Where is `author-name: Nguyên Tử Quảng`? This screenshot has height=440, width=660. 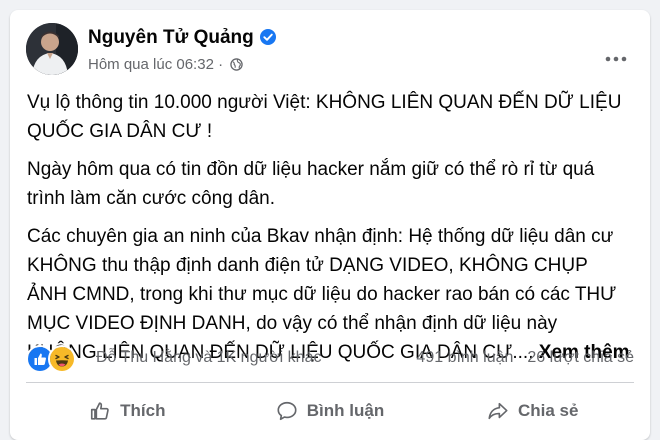
author-name: Nguyên Tử Quảng is located at coordinates (182, 39).